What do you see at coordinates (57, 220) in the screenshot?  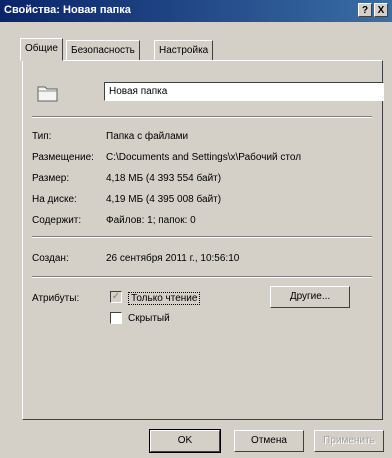 I see `contains-label: Содержит:` at bounding box center [57, 220].